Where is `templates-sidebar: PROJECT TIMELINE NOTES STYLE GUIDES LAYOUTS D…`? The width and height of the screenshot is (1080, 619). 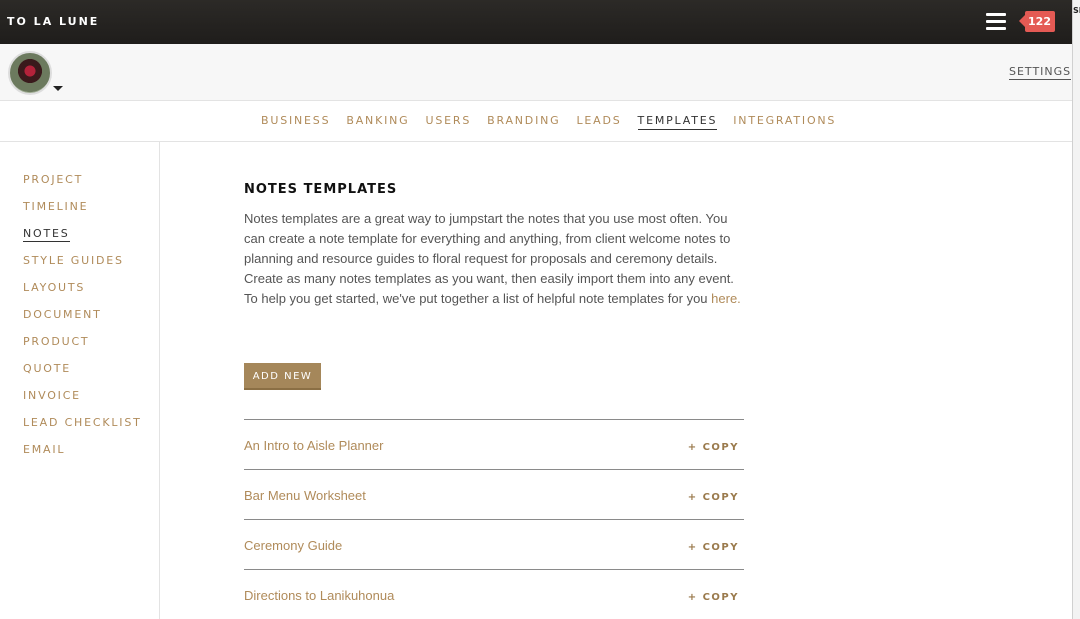 templates-sidebar: PROJECT TIMELINE NOTES STYLE GUIDES LAYOUTS D… is located at coordinates (80, 380).